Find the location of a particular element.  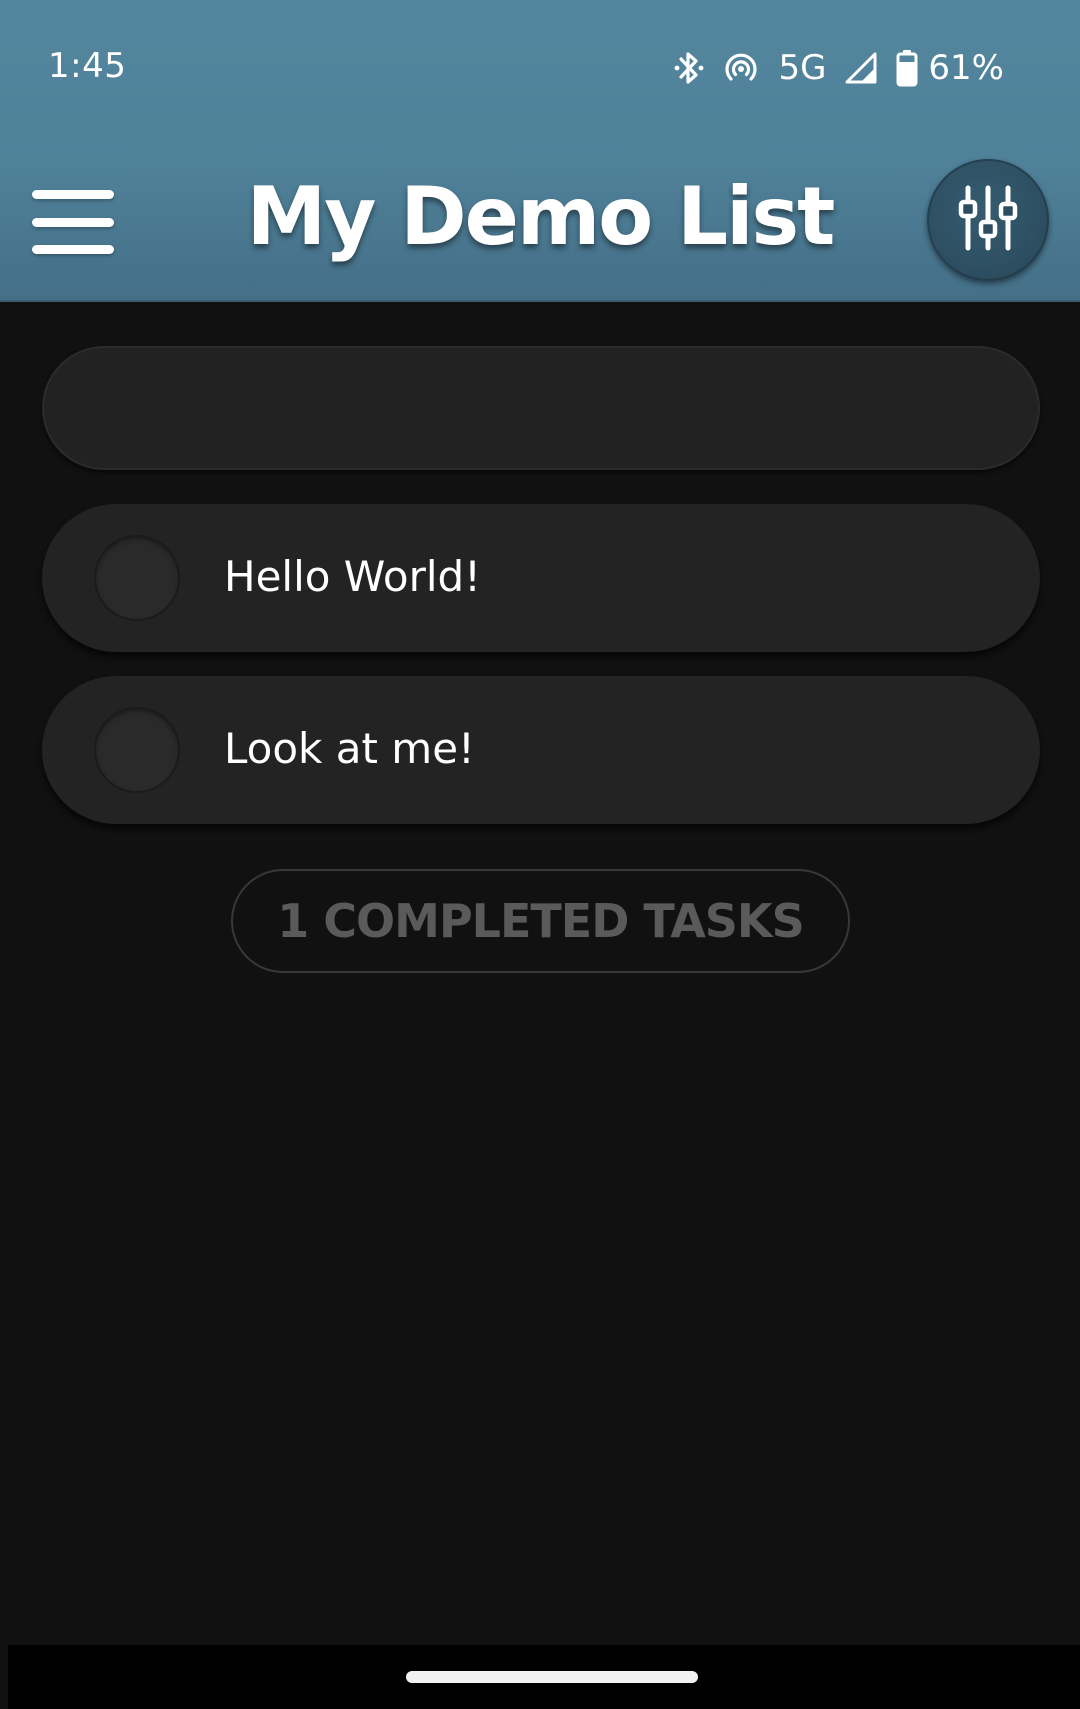

sliders-icon is located at coordinates (988, 220).